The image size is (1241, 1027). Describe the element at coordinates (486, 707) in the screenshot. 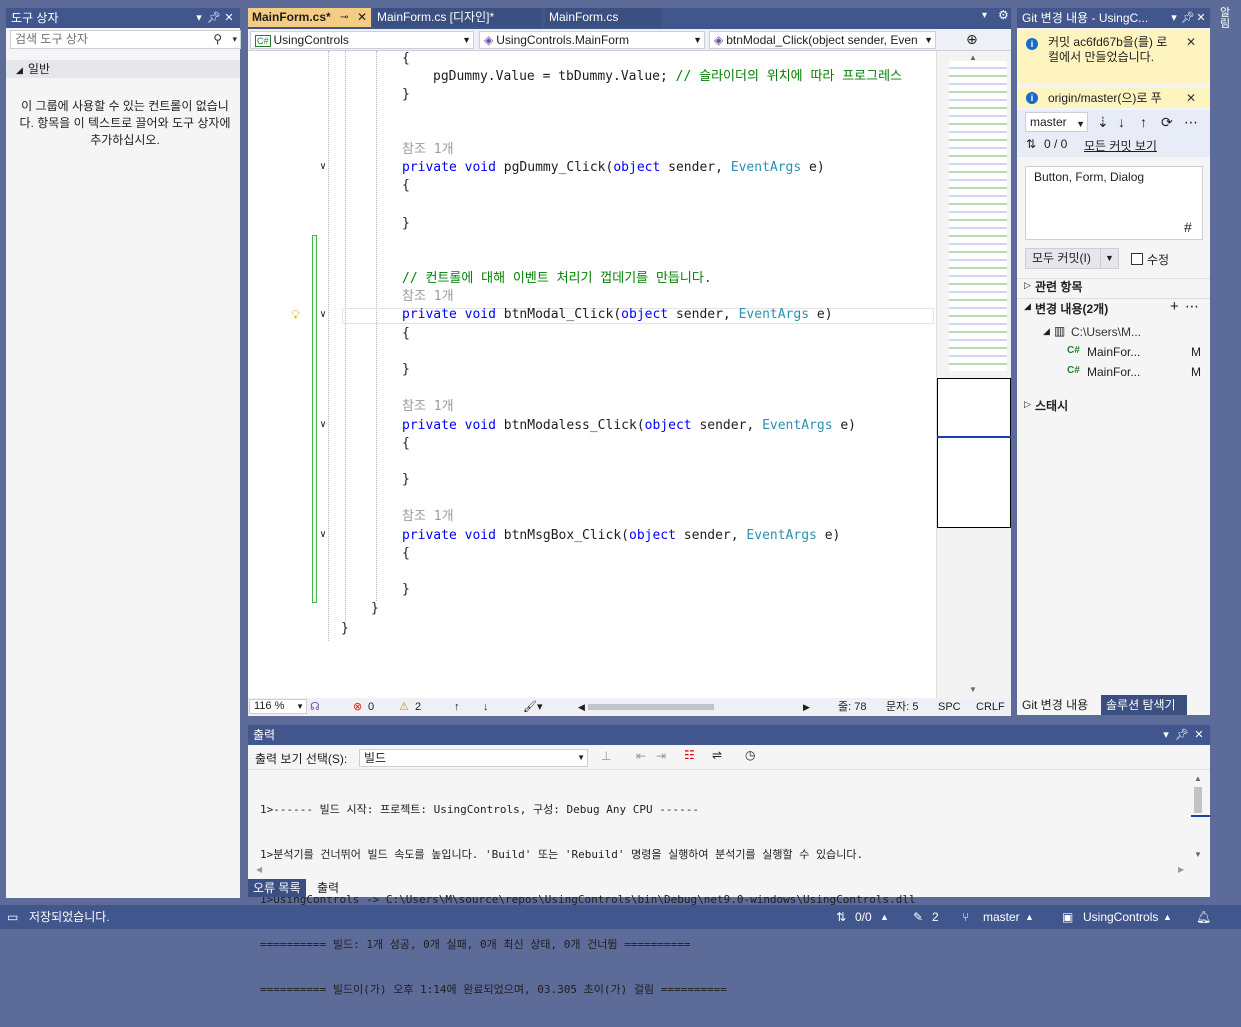

I see `next-issue-icon: ↓` at that location.